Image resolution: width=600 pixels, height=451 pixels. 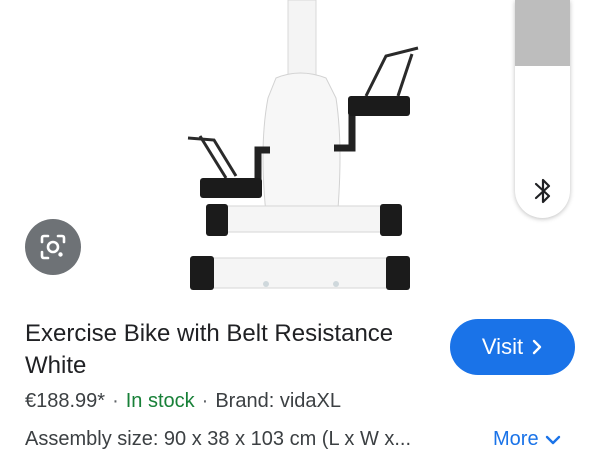 What do you see at coordinates (542, 109) in the screenshot?
I see `side-control-panel` at bounding box center [542, 109].